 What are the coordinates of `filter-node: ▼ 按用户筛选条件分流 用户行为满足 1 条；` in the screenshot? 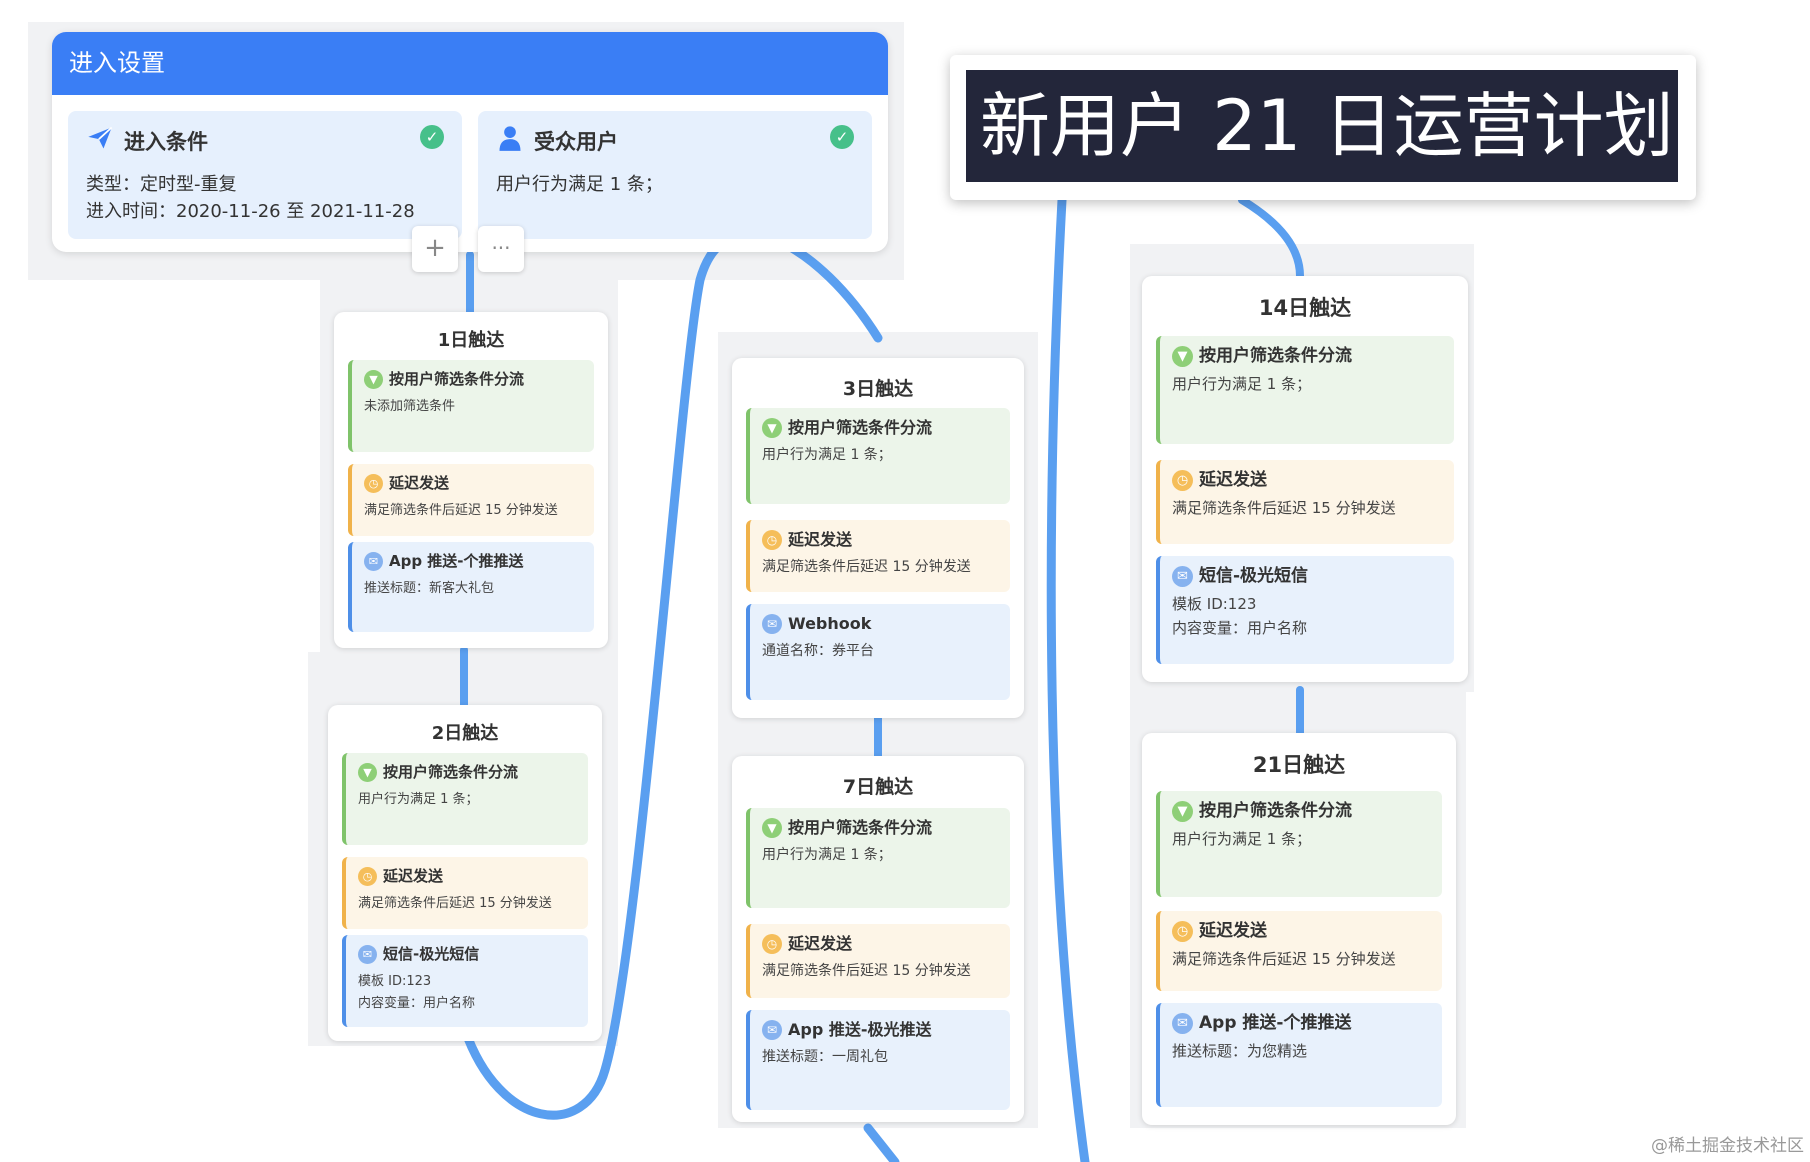 It's located at (1299, 844).